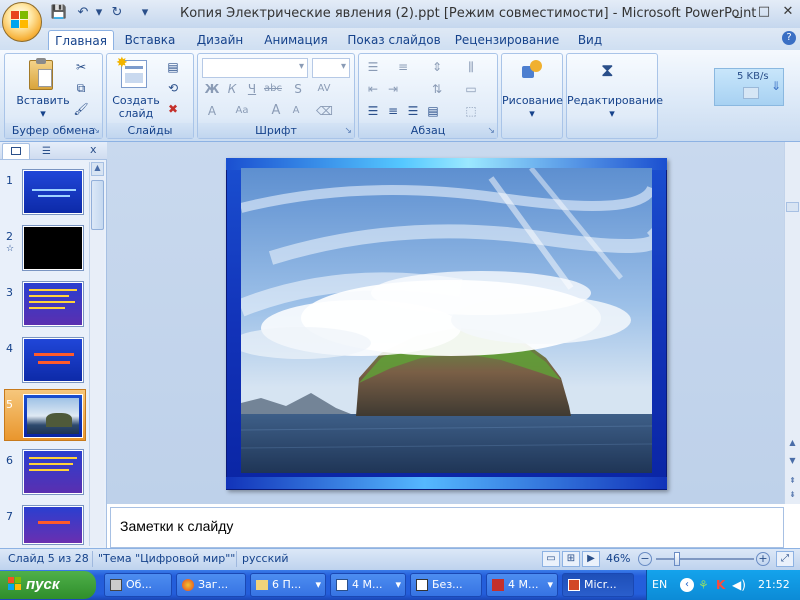 Image resolution: width=800 pixels, height=600 pixels. Describe the element at coordinates (763, 559) in the screenshot. I see `zoom-in-icon: +` at that location.